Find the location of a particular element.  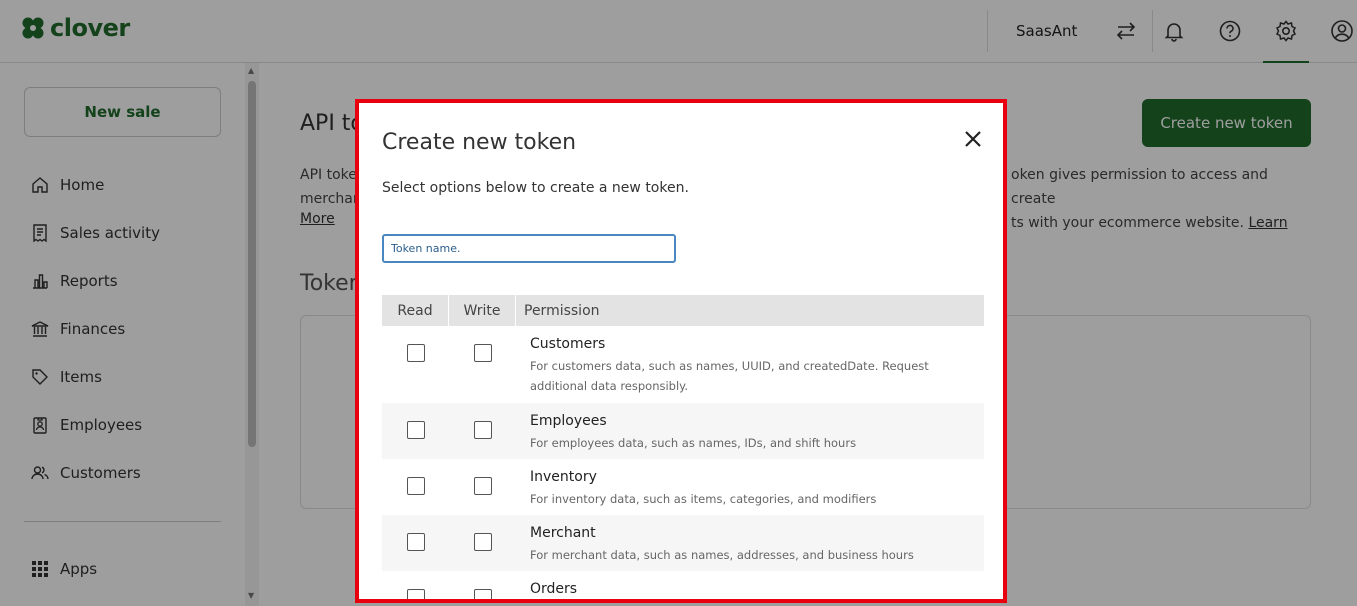

modal-title: Create new token is located at coordinates (479, 142).